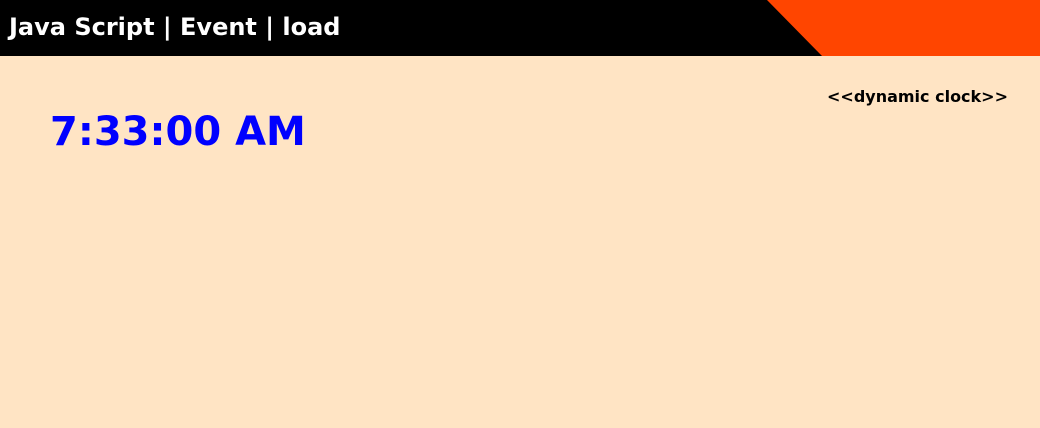  I want to click on clock-time-display: 7:33:00 AM, so click(178, 132).